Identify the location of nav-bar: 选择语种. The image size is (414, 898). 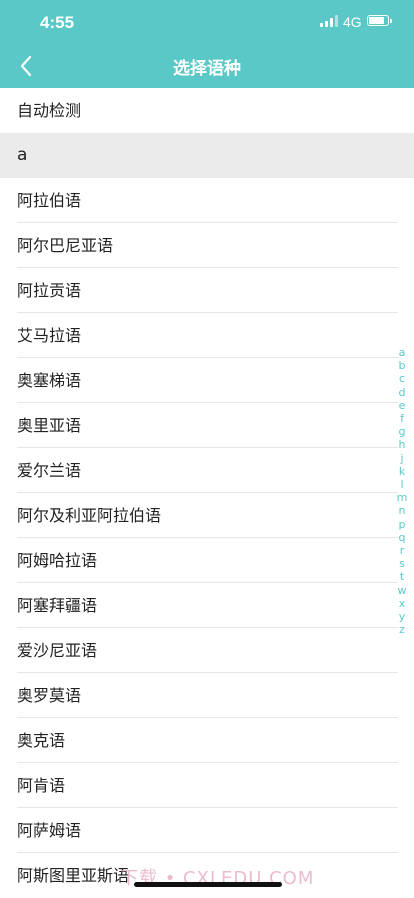
(207, 66).